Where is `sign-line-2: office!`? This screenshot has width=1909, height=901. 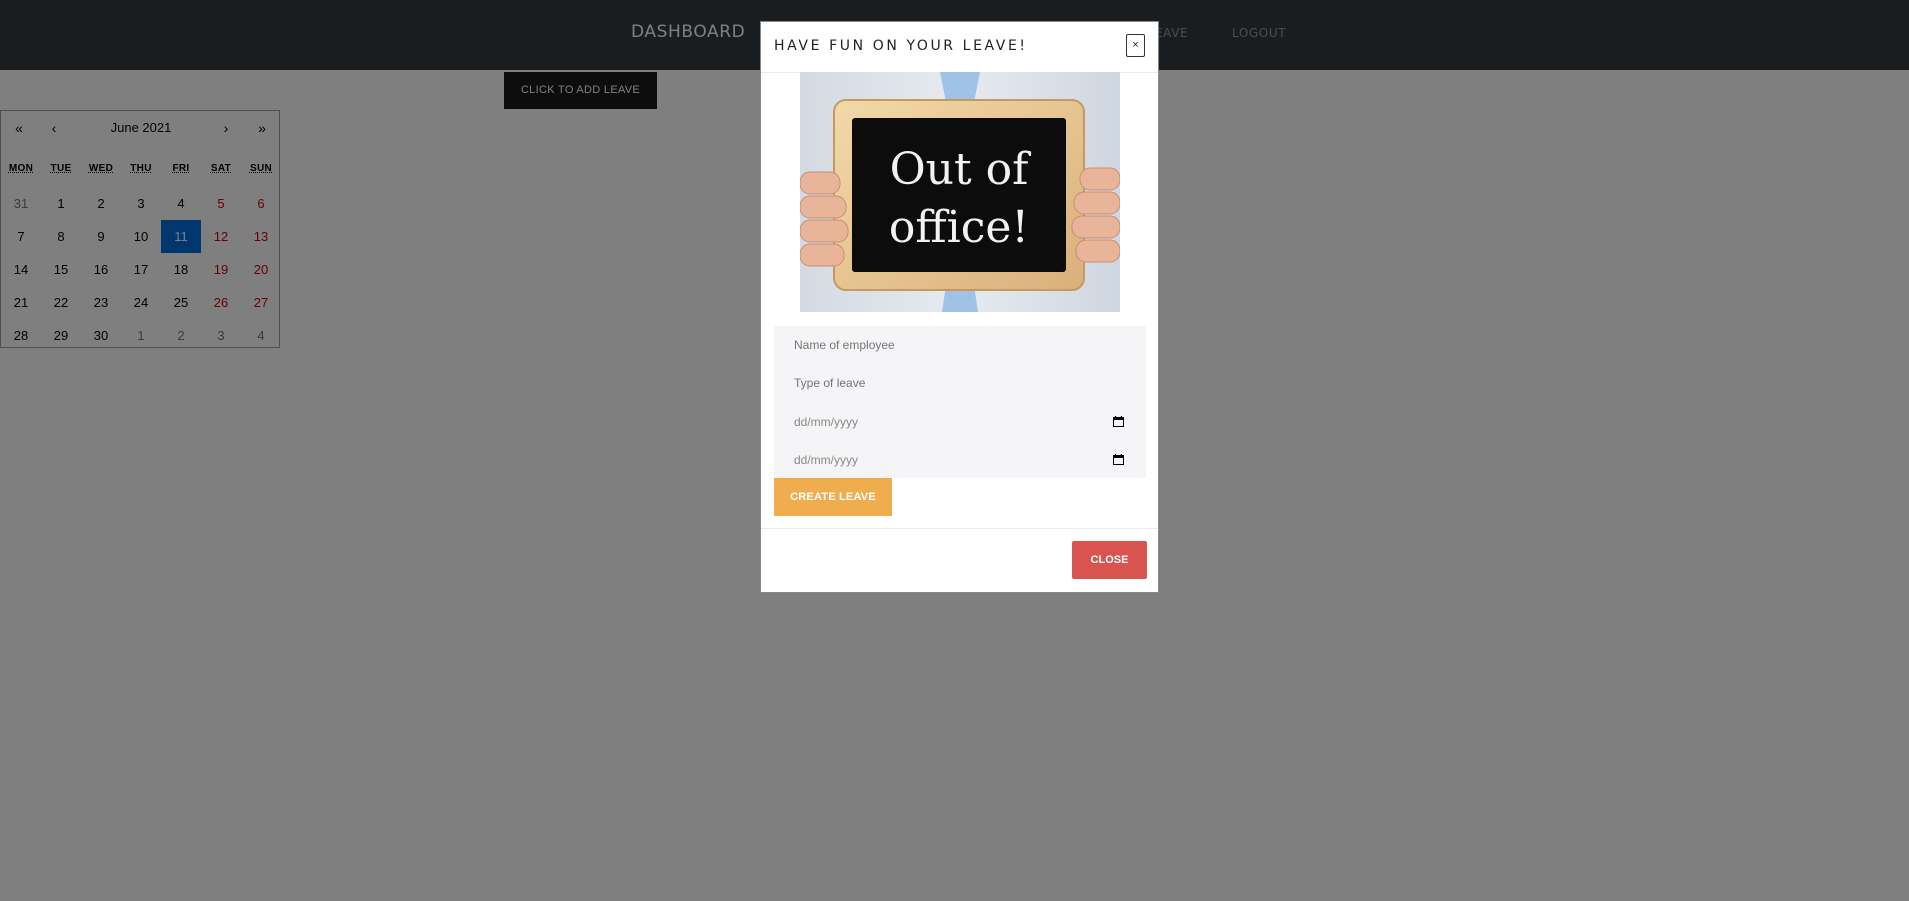 sign-line-2: office! is located at coordinates (959, 227).